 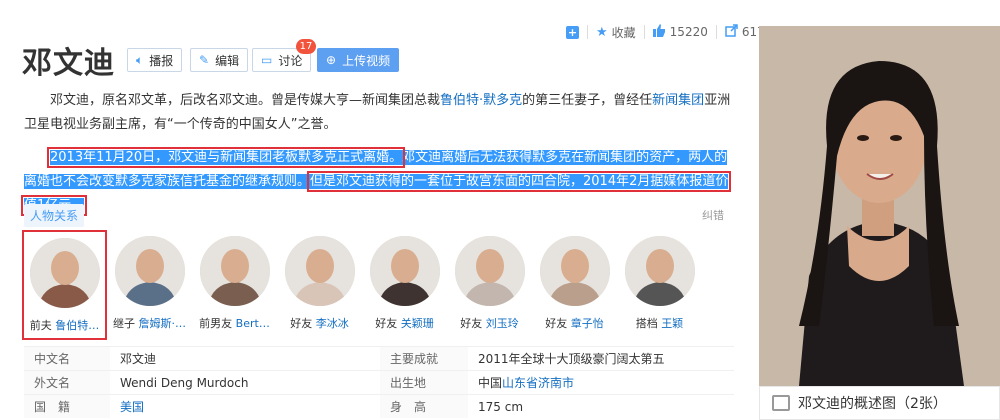 What do you see at coordinates (424, 406) in the screenshot?
I see `info-key: 身 高` at bounding box center [424, 406].